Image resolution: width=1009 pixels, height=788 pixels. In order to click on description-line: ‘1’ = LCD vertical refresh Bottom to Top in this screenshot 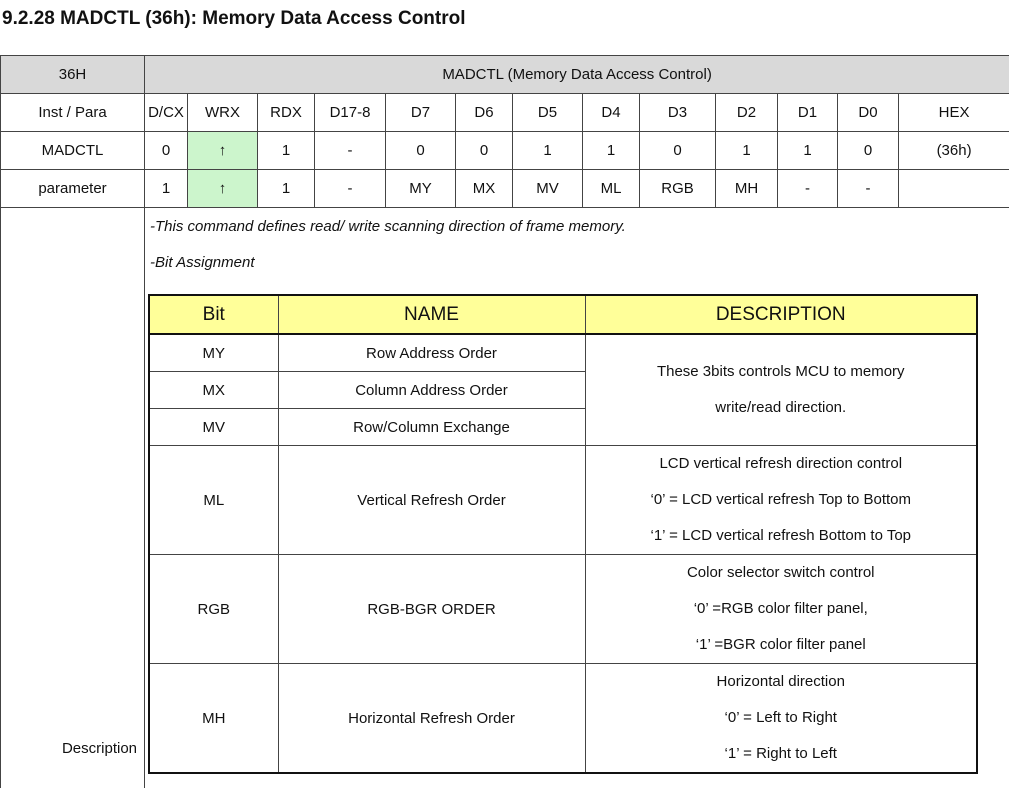, I will do `click(781, 536)`.